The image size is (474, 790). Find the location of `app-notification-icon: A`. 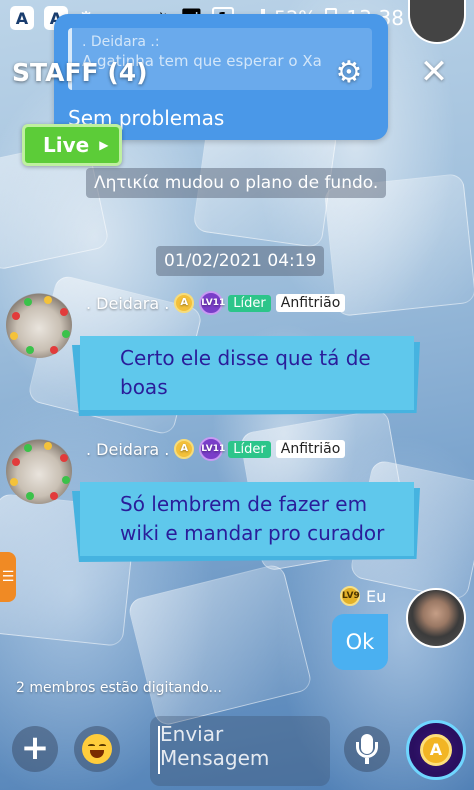

app-notification-icon: A is located at coordinates (22, 18).